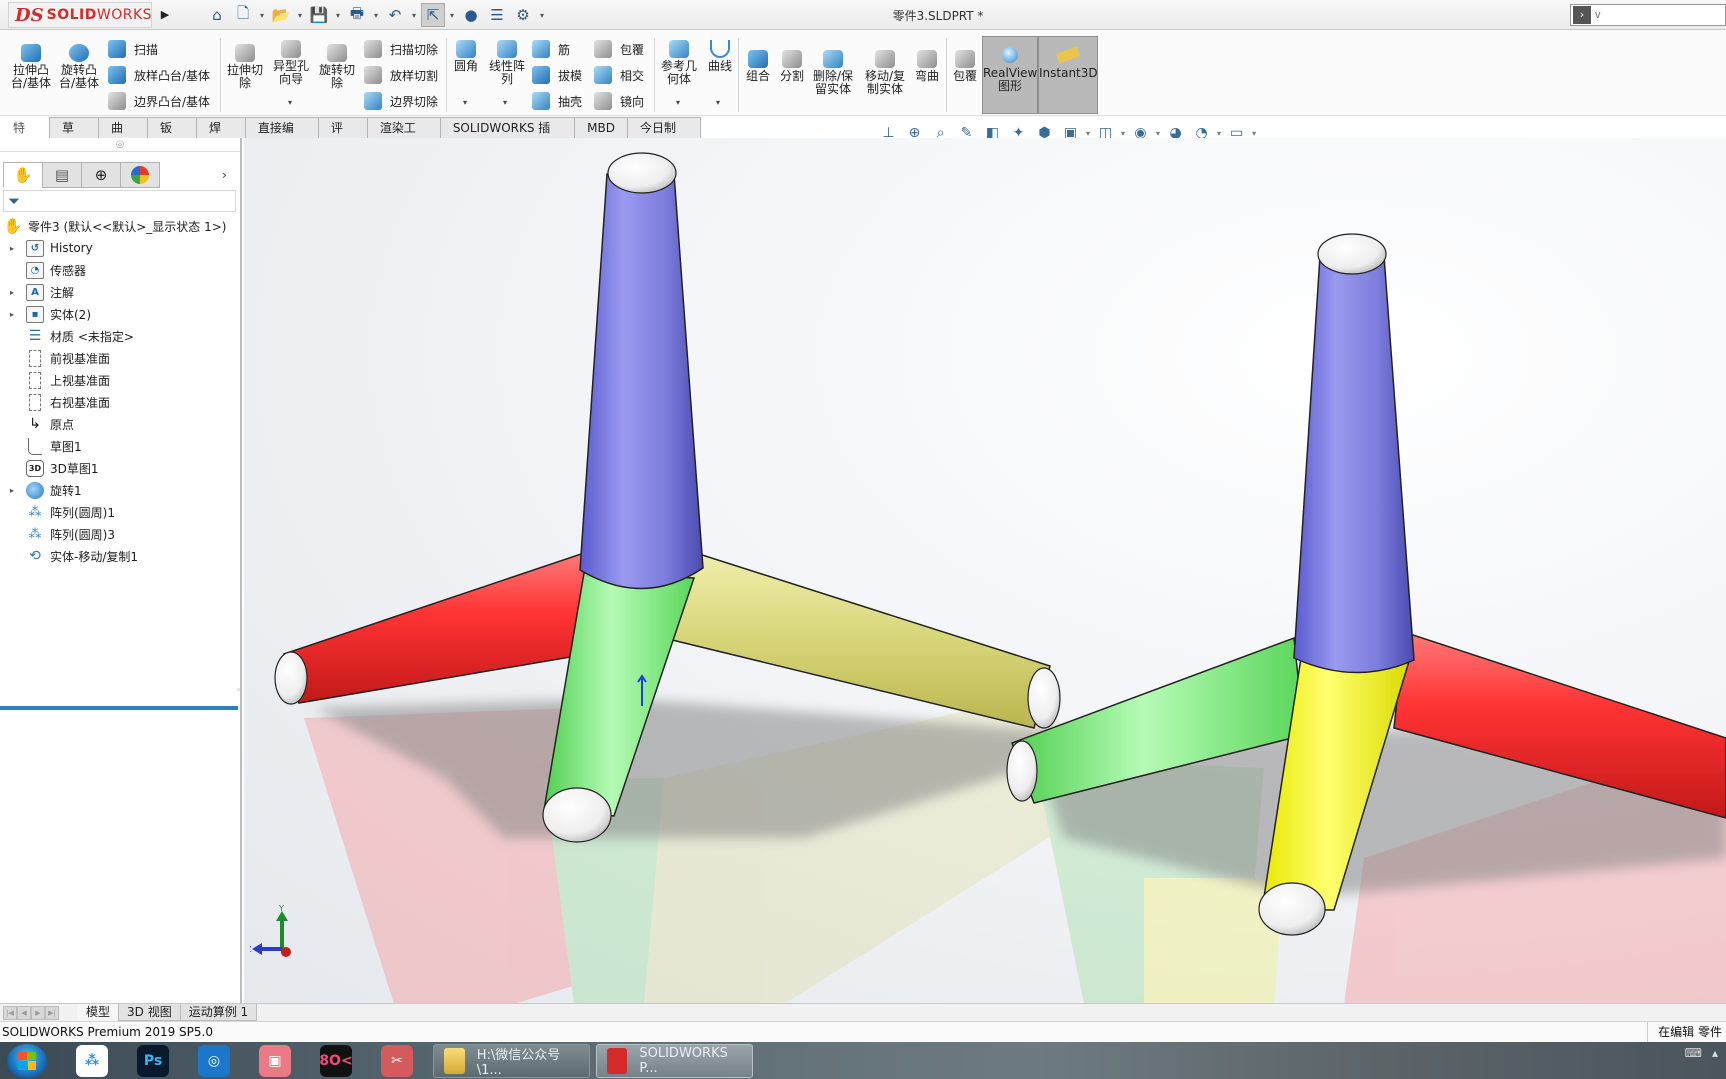 The height and width of the screenshot is (1079, 1726). I want to click on extrude-boss-button: 拉伸凸 台/基体, so click(31, 67).